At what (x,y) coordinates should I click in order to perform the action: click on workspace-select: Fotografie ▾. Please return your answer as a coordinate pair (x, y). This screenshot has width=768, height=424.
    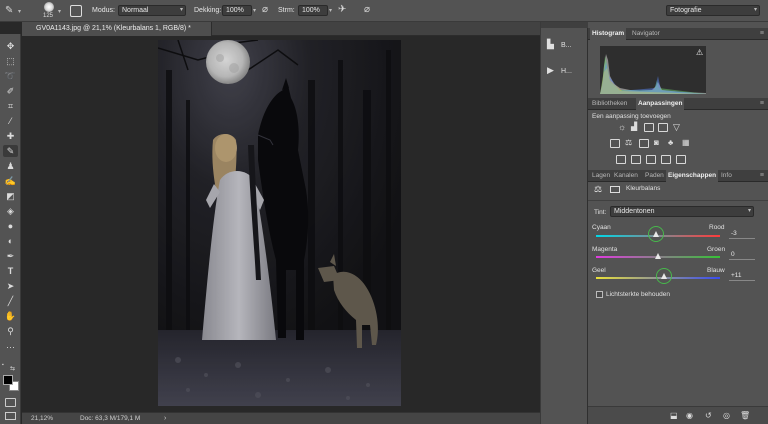
    Looking at the image, I should click on (713, 10).